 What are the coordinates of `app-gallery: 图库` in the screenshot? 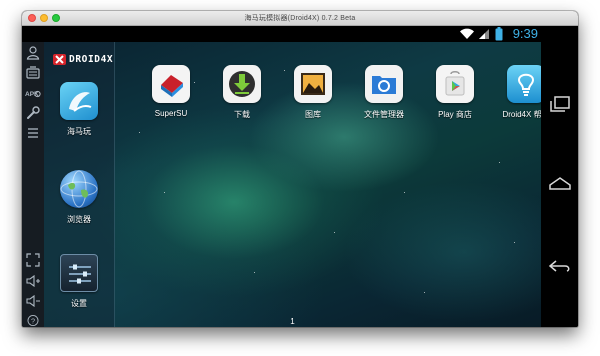 It's located at (313, 92).